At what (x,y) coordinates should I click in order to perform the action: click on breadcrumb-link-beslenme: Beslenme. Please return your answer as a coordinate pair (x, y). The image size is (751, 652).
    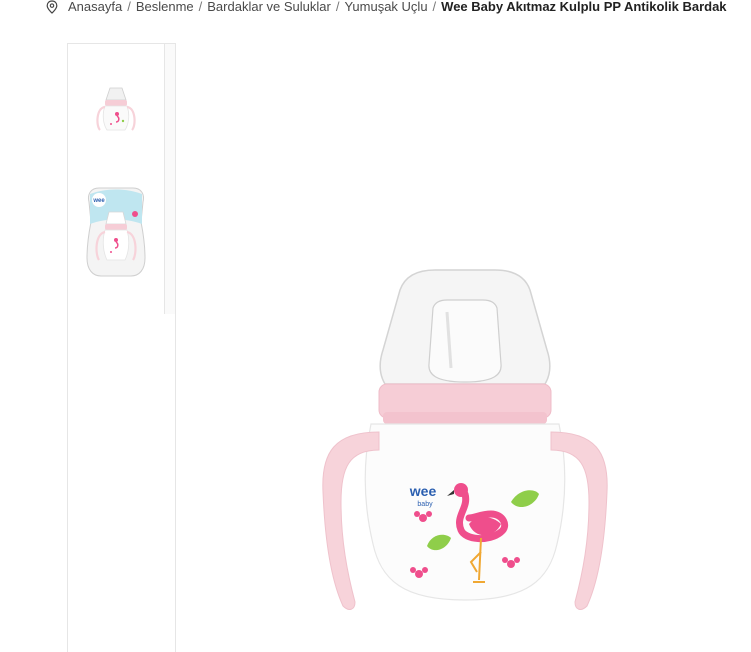
    Looking at the image, I should click on (165, 7).